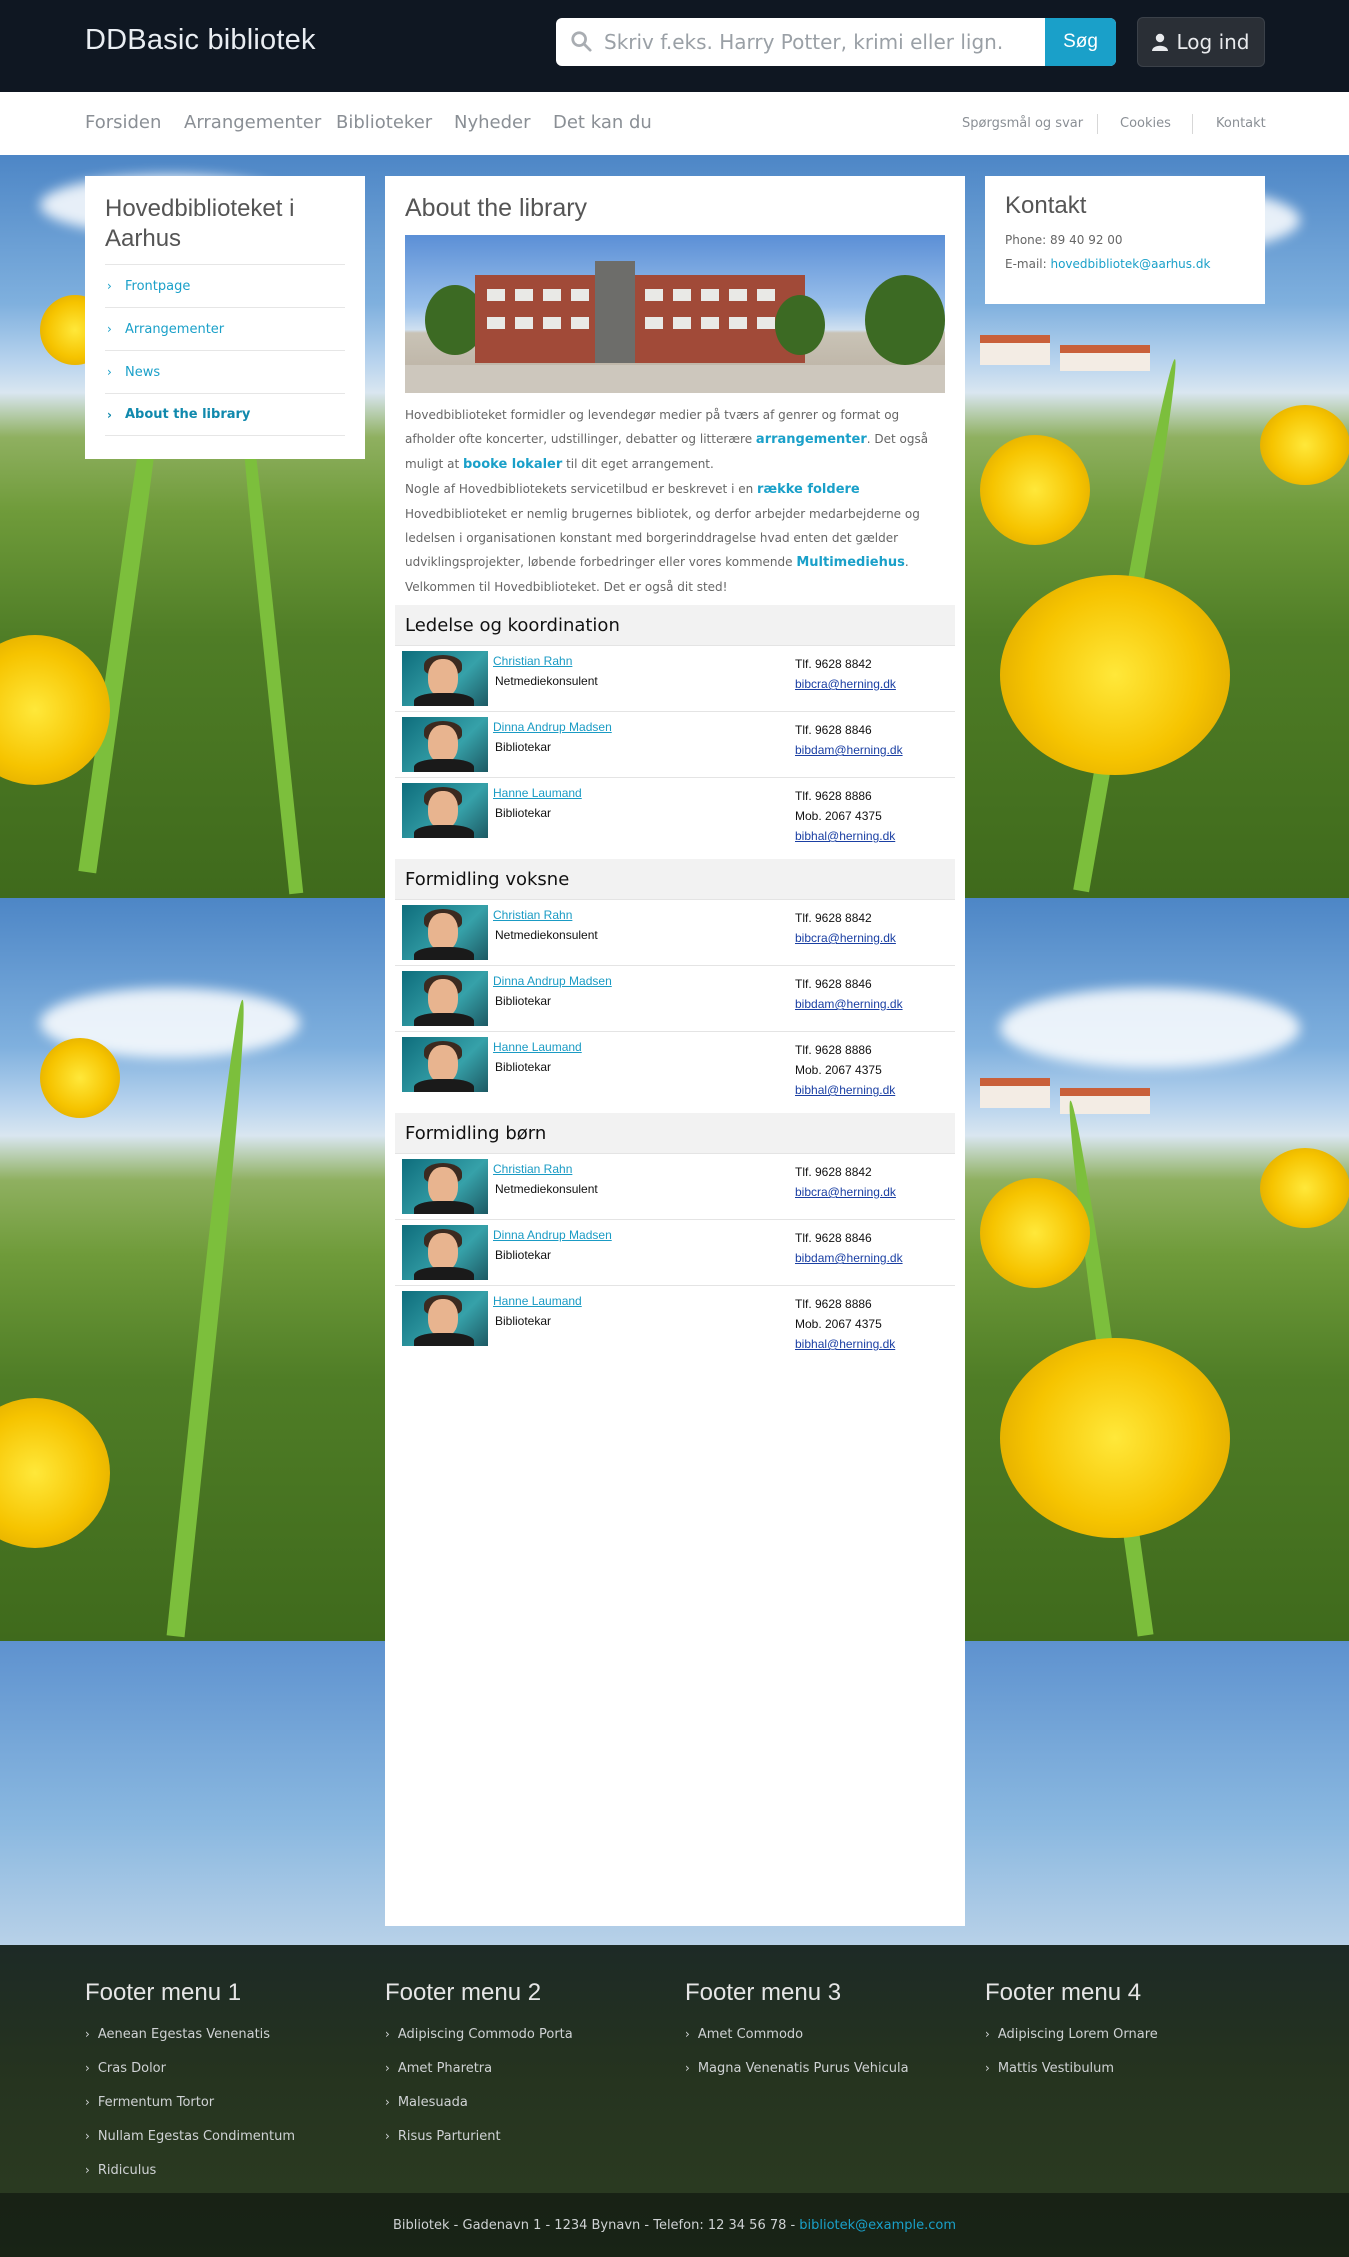 This screenshot has height=2257, width=1349. Describe the element at coordinates (1201, 42) in the screenshot. I see `login-button: Log ind` at that location.